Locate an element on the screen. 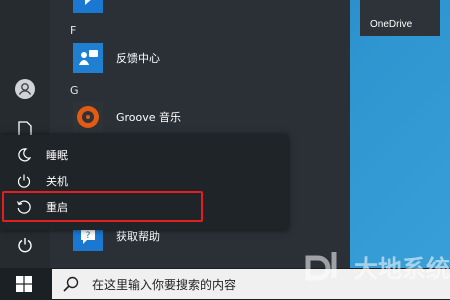 The height and width of the screenshot is (300, 450). sleep-label: 睡眠 is located at coordinates (57, 155).